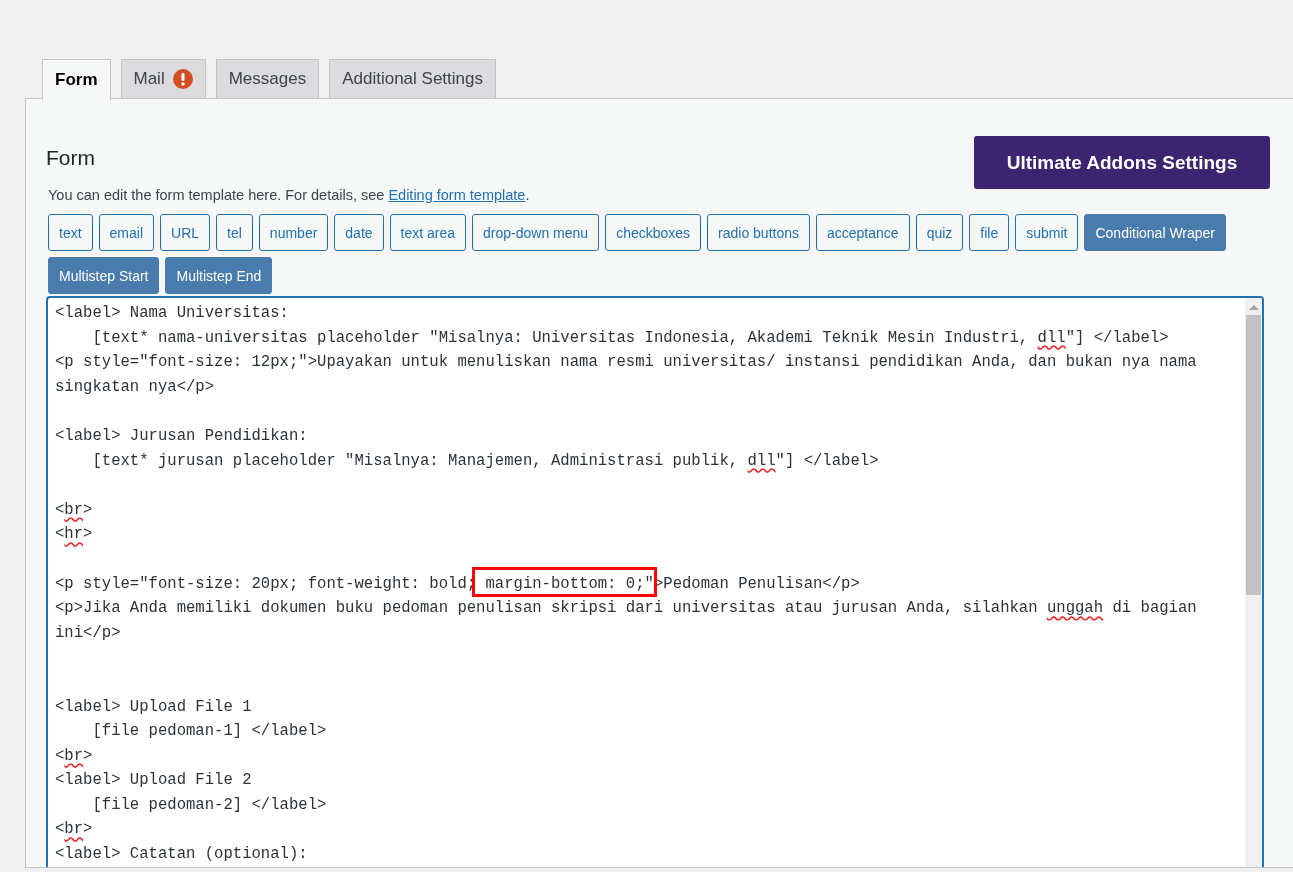 The image size is (1293, 872). What do you see at coordinates (219, 275) in the screenshot?
I see `tag-button: Multistep End` at bounding box center [219, 275].